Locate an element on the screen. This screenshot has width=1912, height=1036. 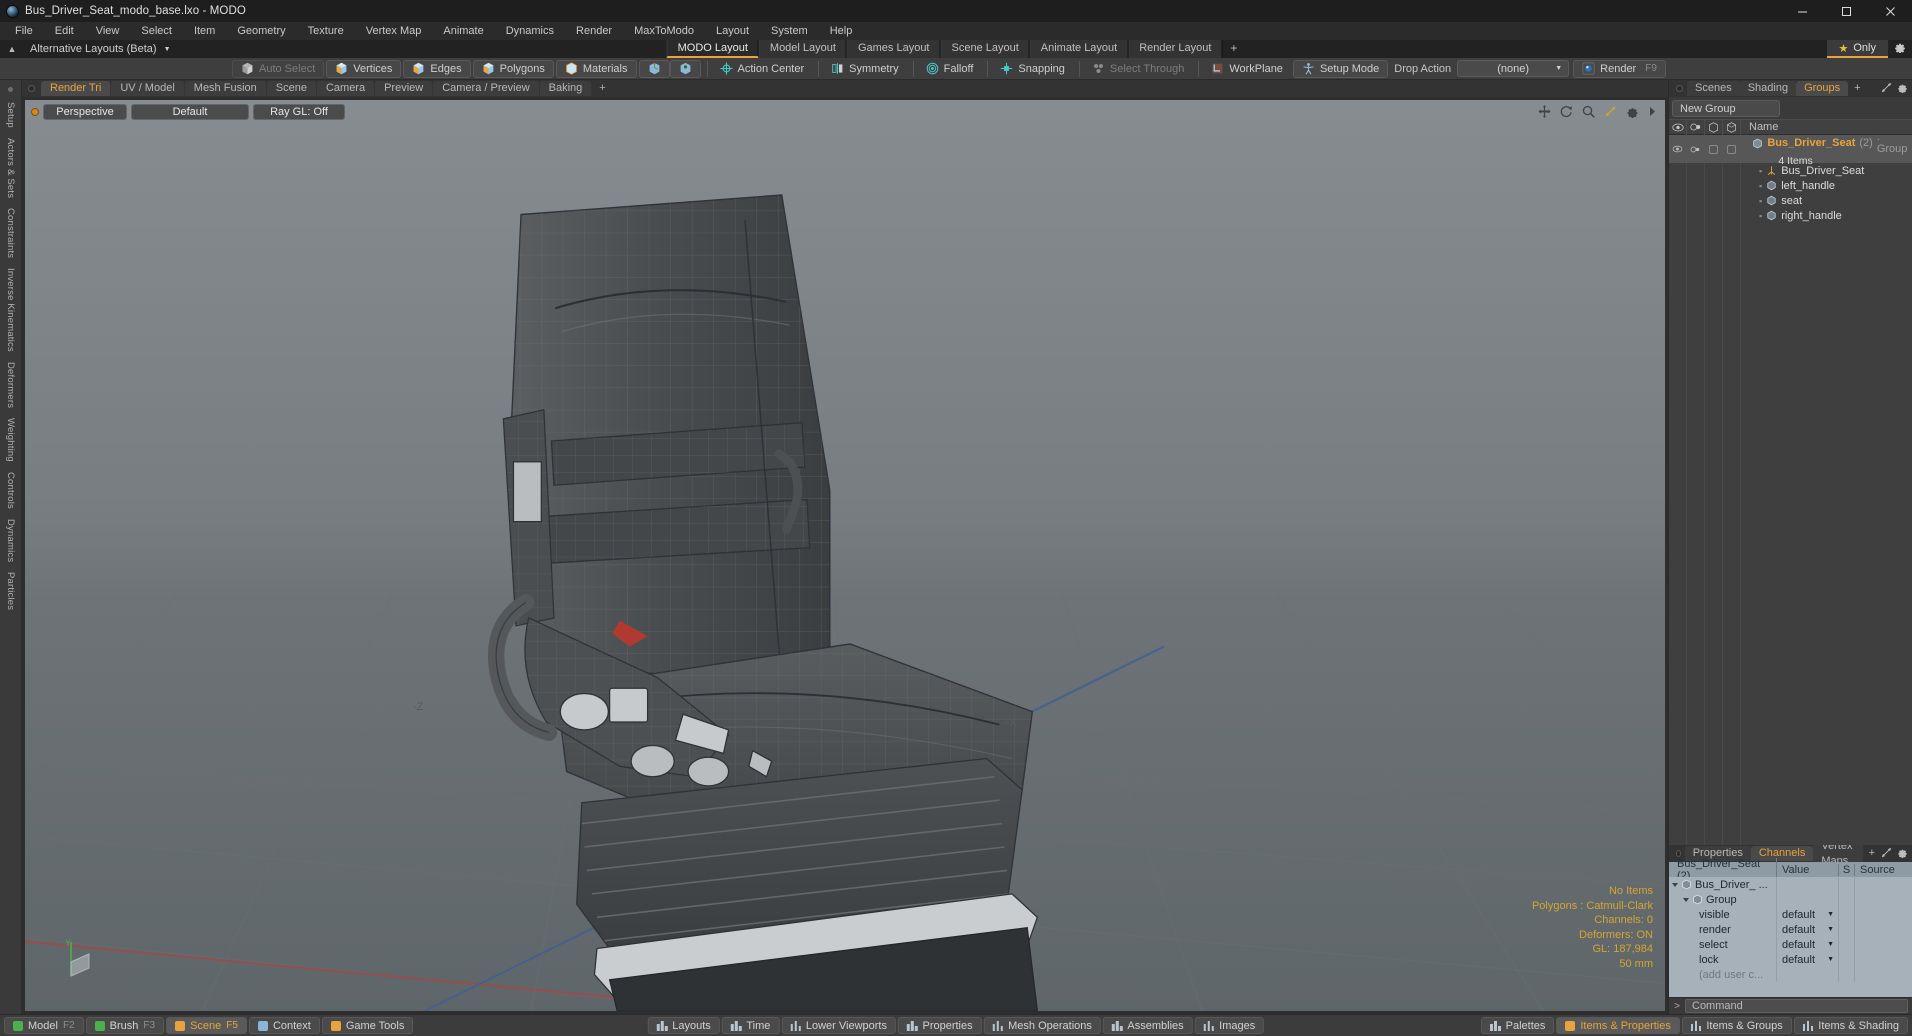
menu-view: View is located at coordinates (108, 31).